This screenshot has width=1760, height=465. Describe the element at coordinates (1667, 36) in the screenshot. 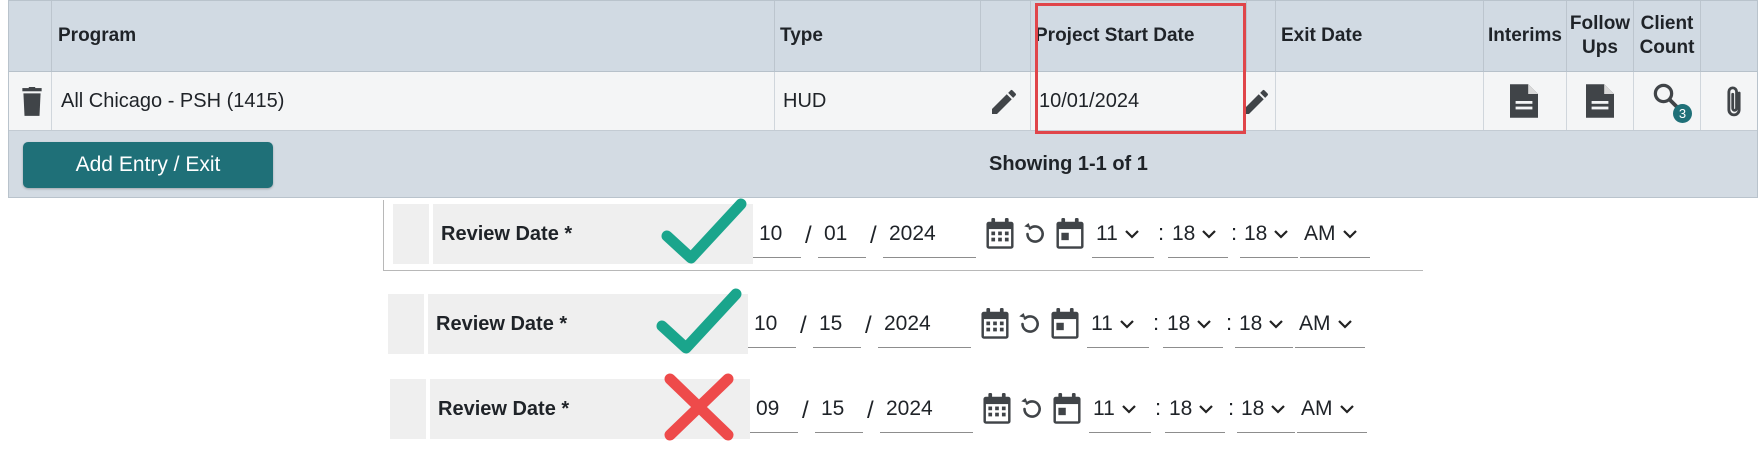

I see `header-client-count: Client Count` at that location.